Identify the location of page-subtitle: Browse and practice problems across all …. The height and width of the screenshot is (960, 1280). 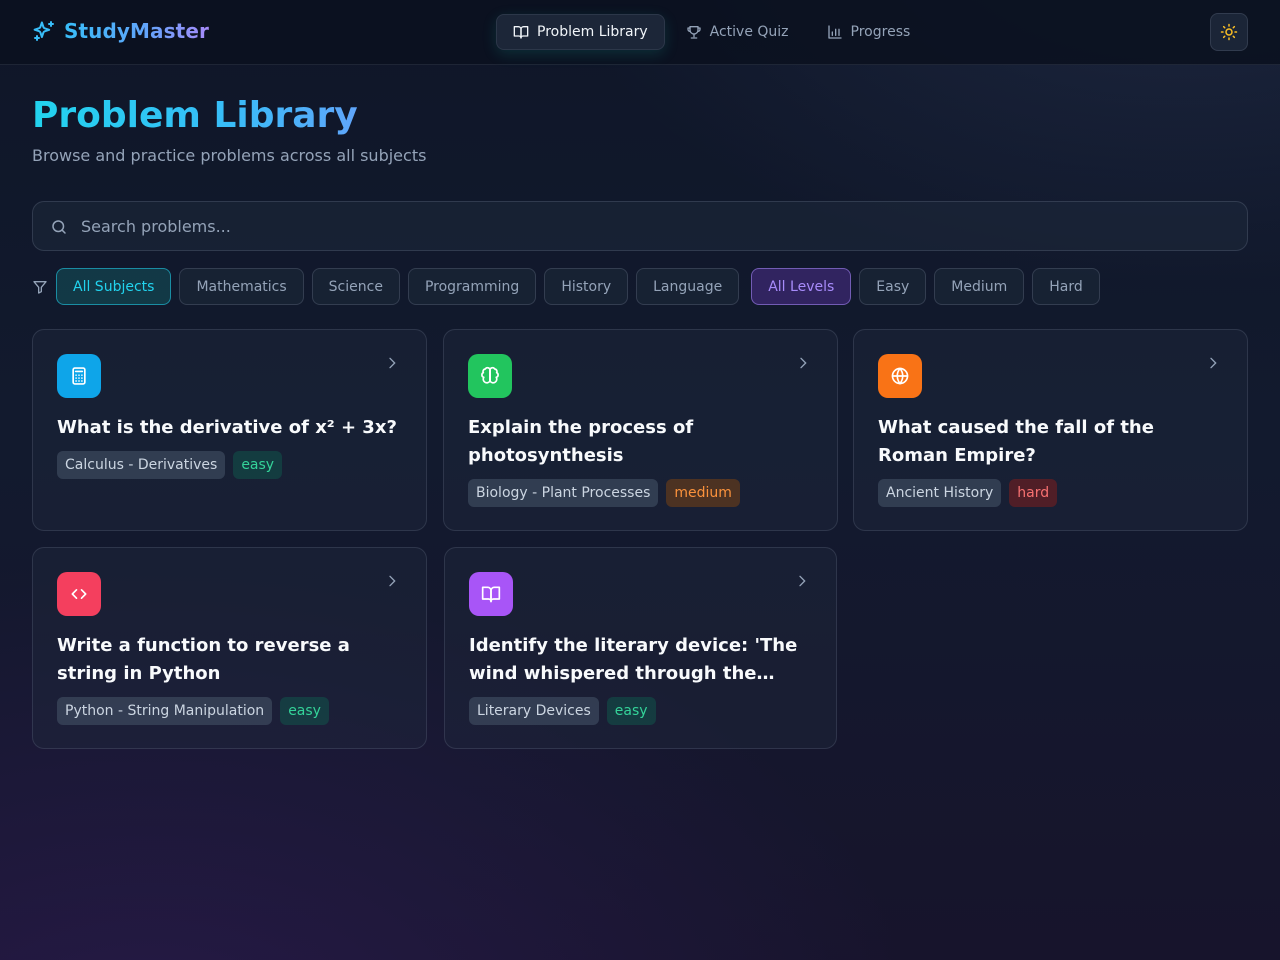
(229, 155).